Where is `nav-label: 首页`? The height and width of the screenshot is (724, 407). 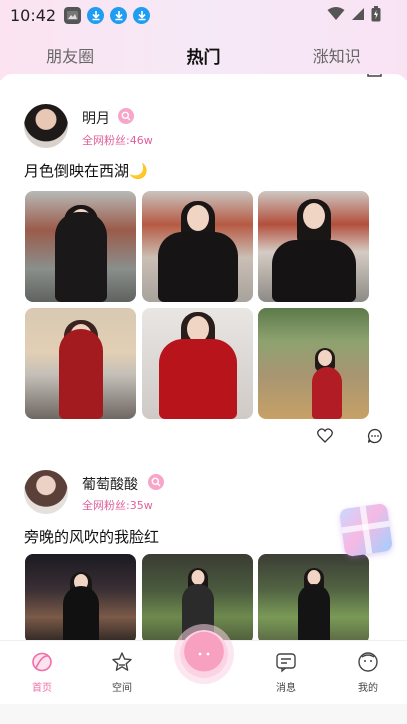
nav-label: 首页 is located at coordinates (42, 688).